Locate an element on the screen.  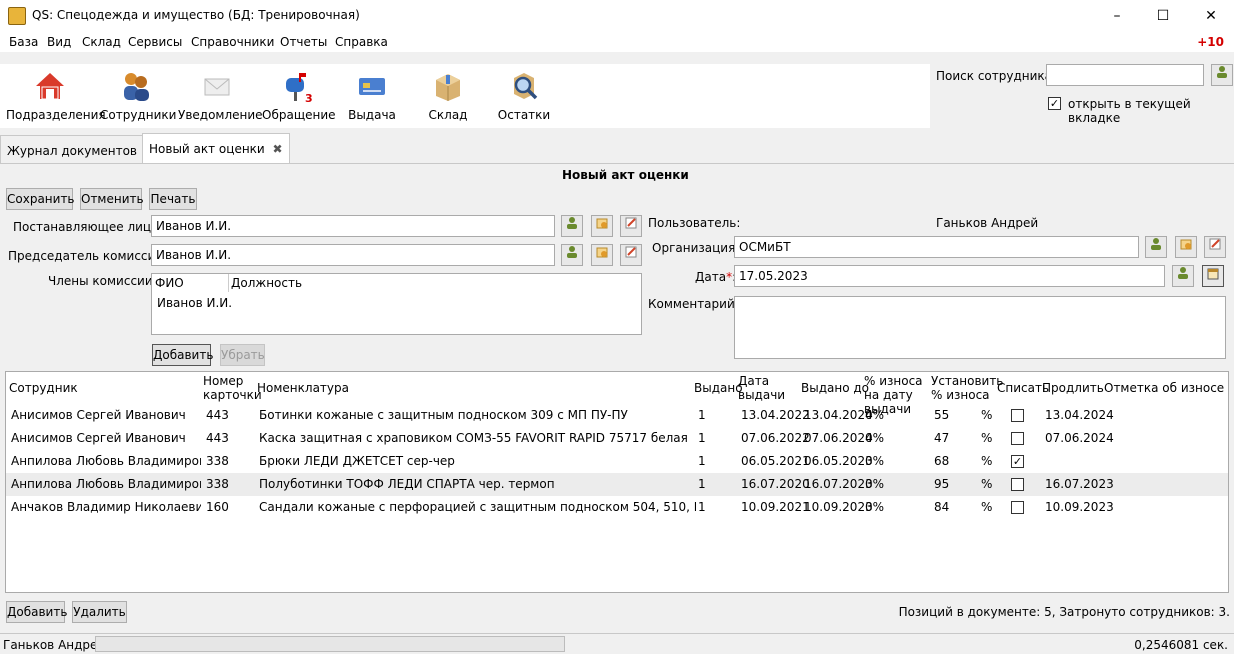
menu-reports: Отчеты is located at coordinates (303, 42).